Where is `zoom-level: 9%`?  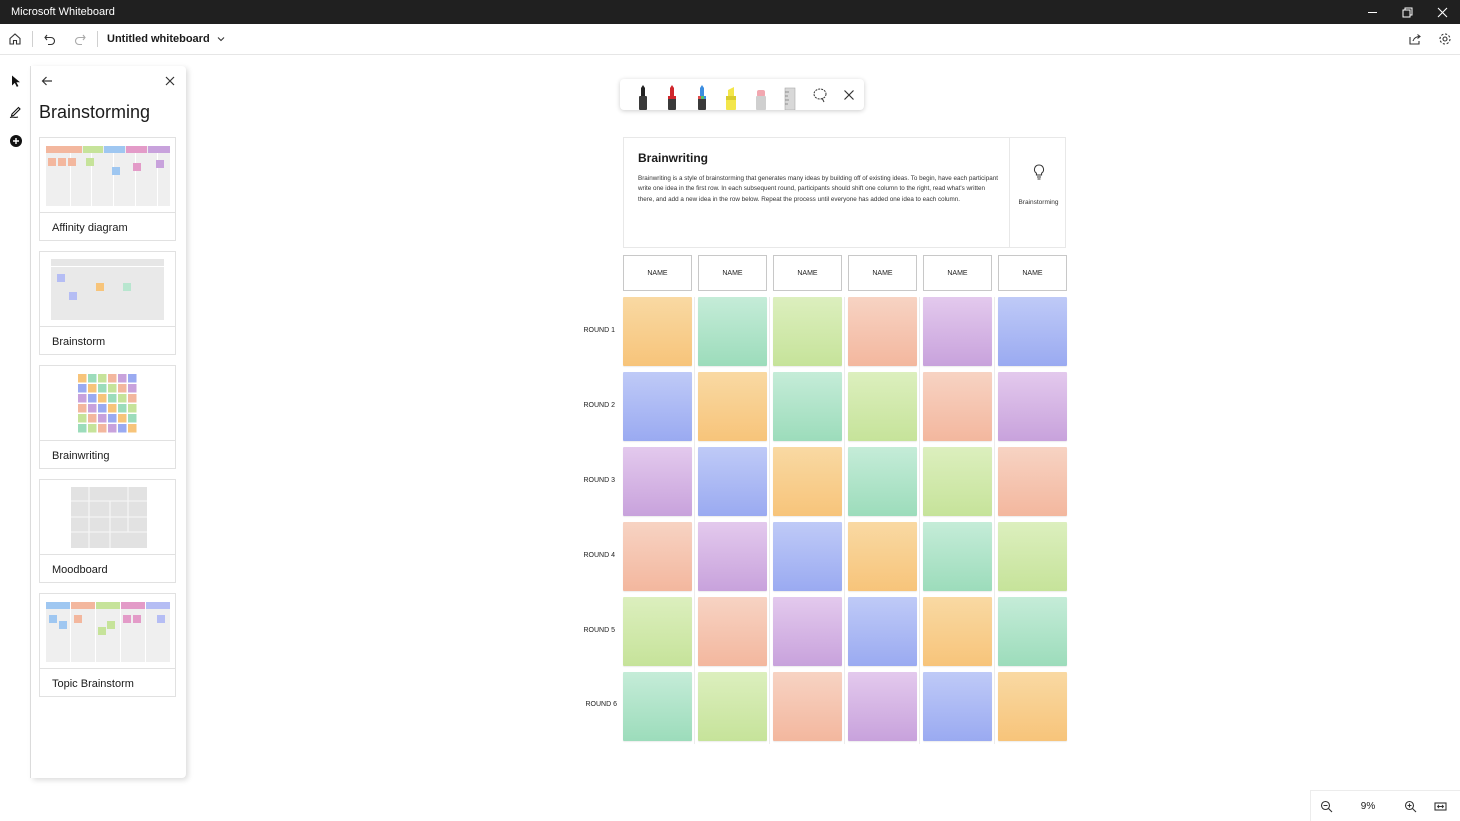
zoom-level: 9% is located at coordinates (1368, 806).